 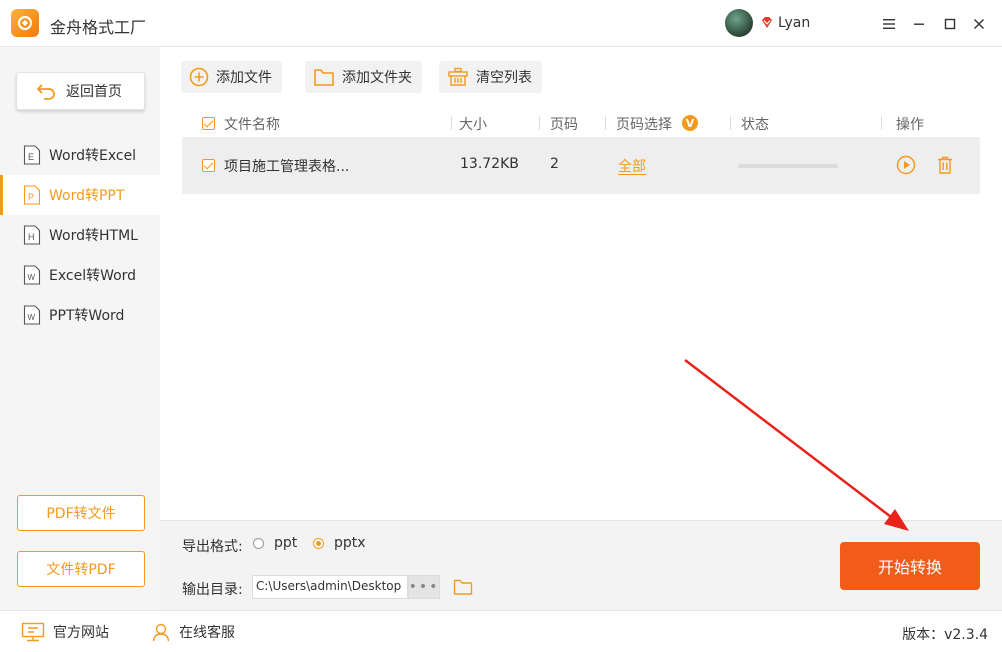 What do you see at coordinates (463, 587) in the screenshot?
I see `open-folder-icon` at bounding box center [463, 587].